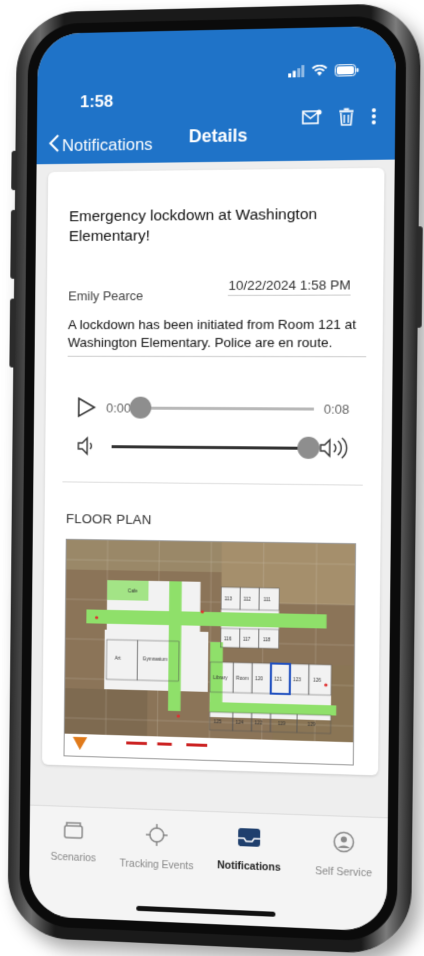  What do you see at coordinates (319, 73) in the screenshot?
I see `wifi-icon` at bounding box center [319, 73].